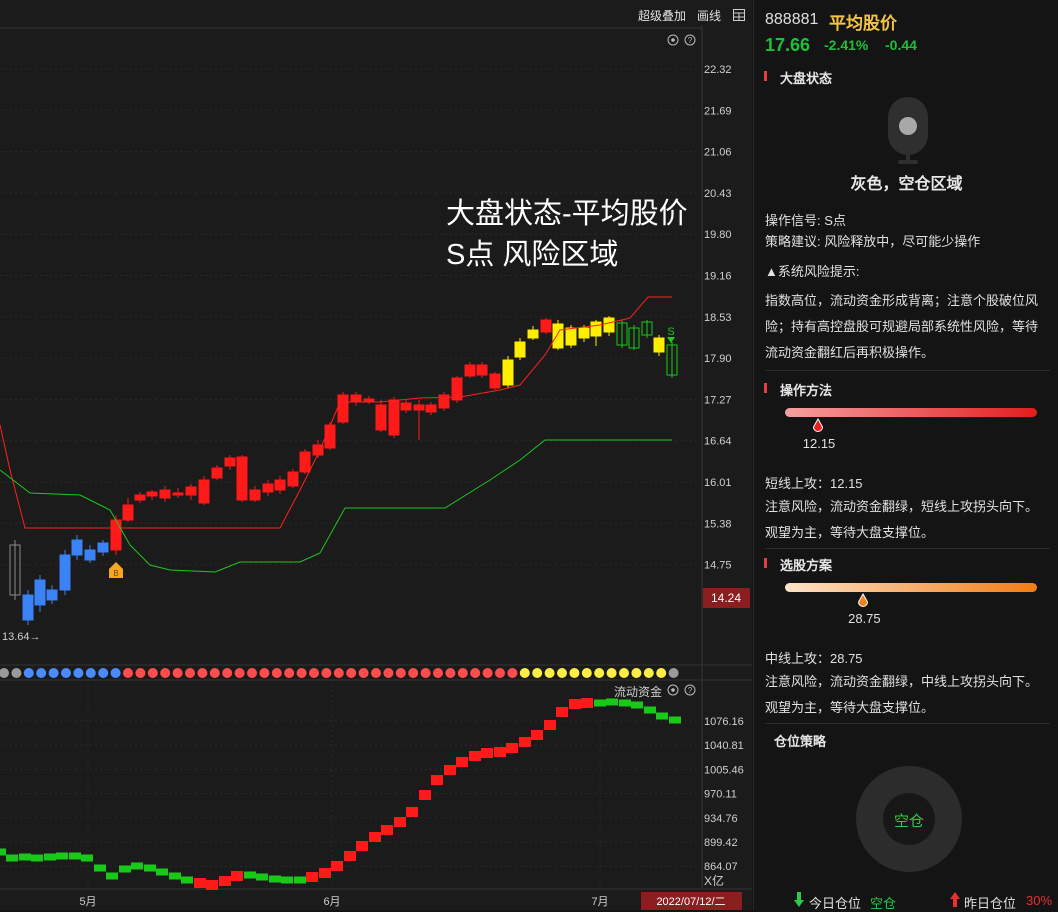  Describe the element at coordinates (873, 241) in the screenshot. I see `advice-text: 策略建议: 风险释放中，尽可能少操作` at that location.